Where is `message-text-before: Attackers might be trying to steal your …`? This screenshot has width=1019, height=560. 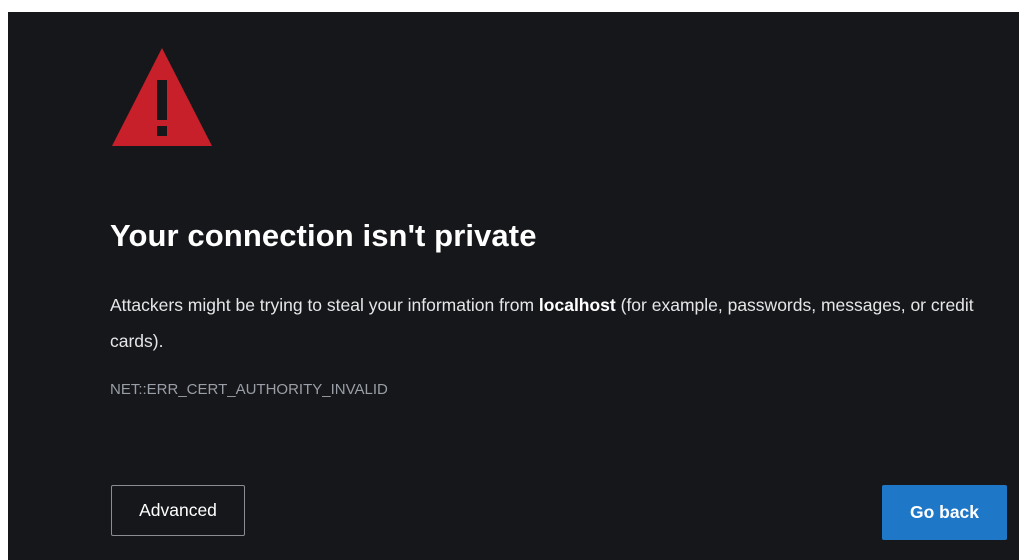 message-text-before: Attackers might be trying to steal your … is located at coordinates (324, 305).